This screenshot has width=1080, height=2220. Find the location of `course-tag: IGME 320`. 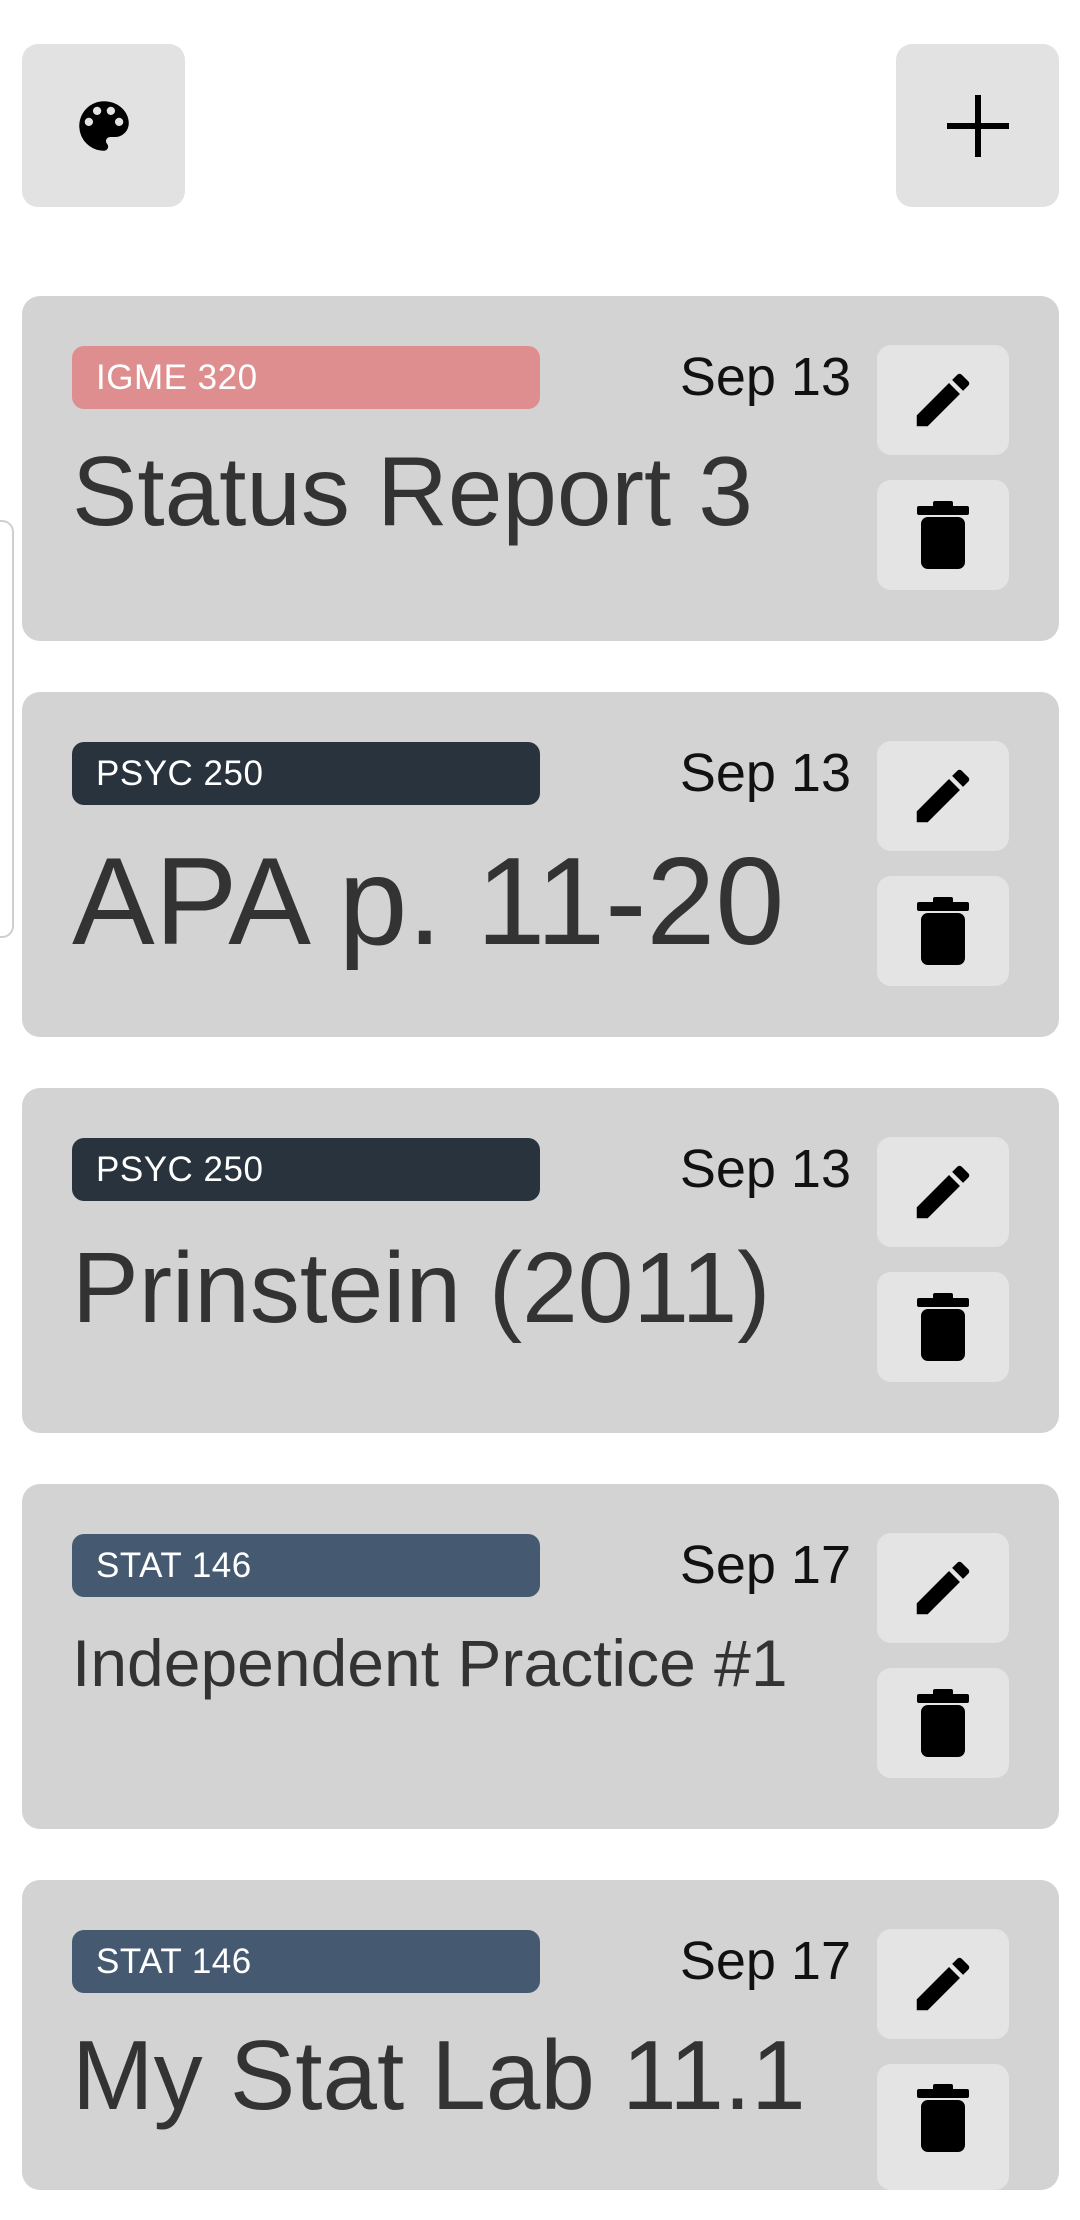

course-tag: IGME 320 is located at coordinates (306, 377).